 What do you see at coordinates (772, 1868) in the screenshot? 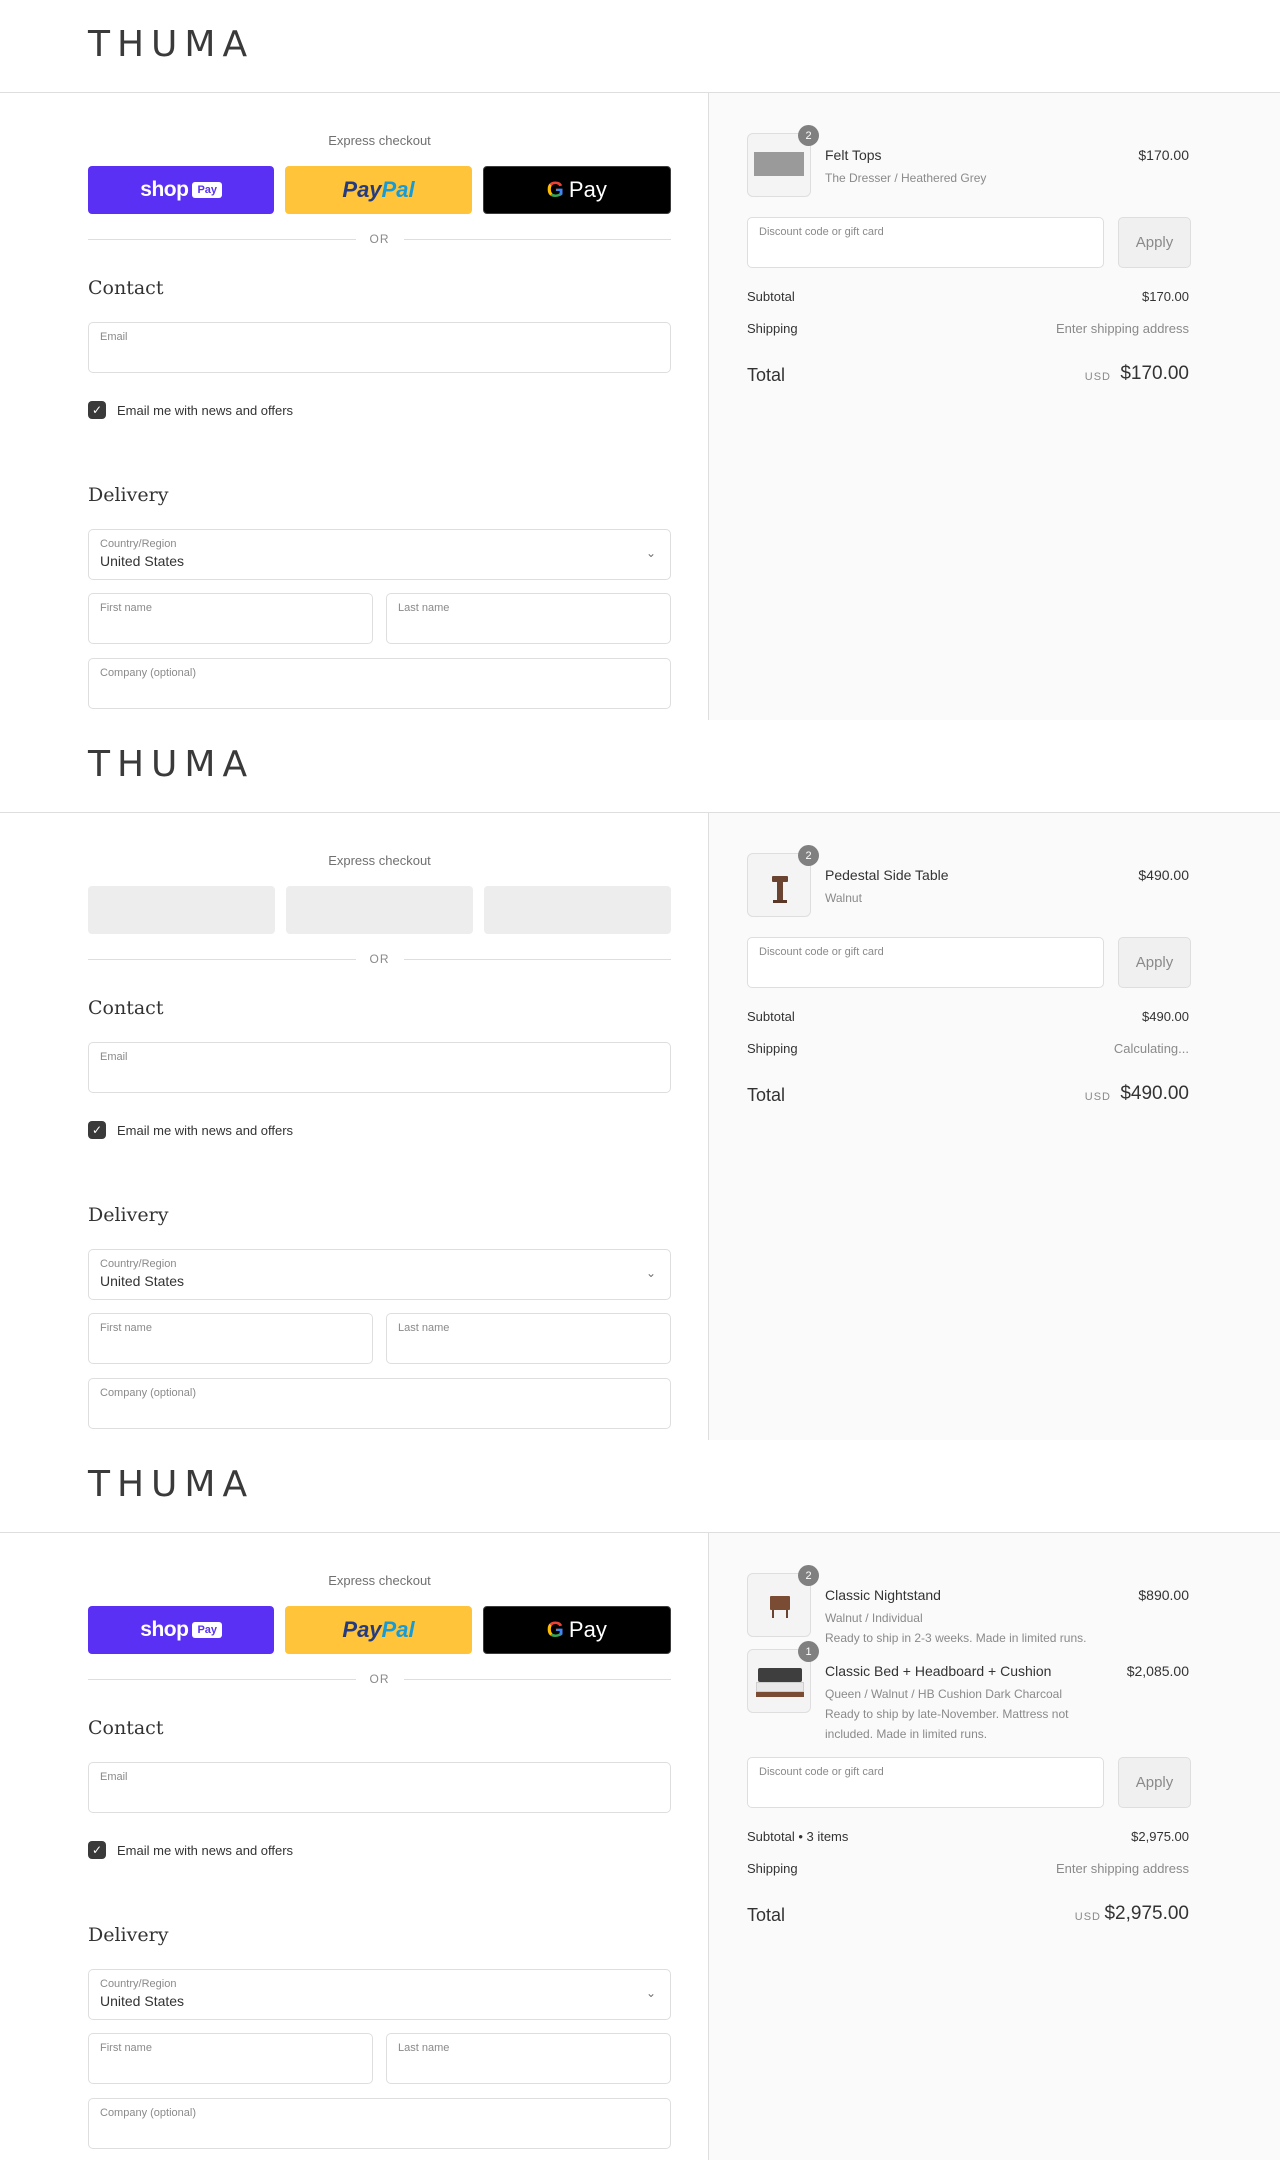
I see `shipping-label: Shipping` at bounding box center [772, 1868].